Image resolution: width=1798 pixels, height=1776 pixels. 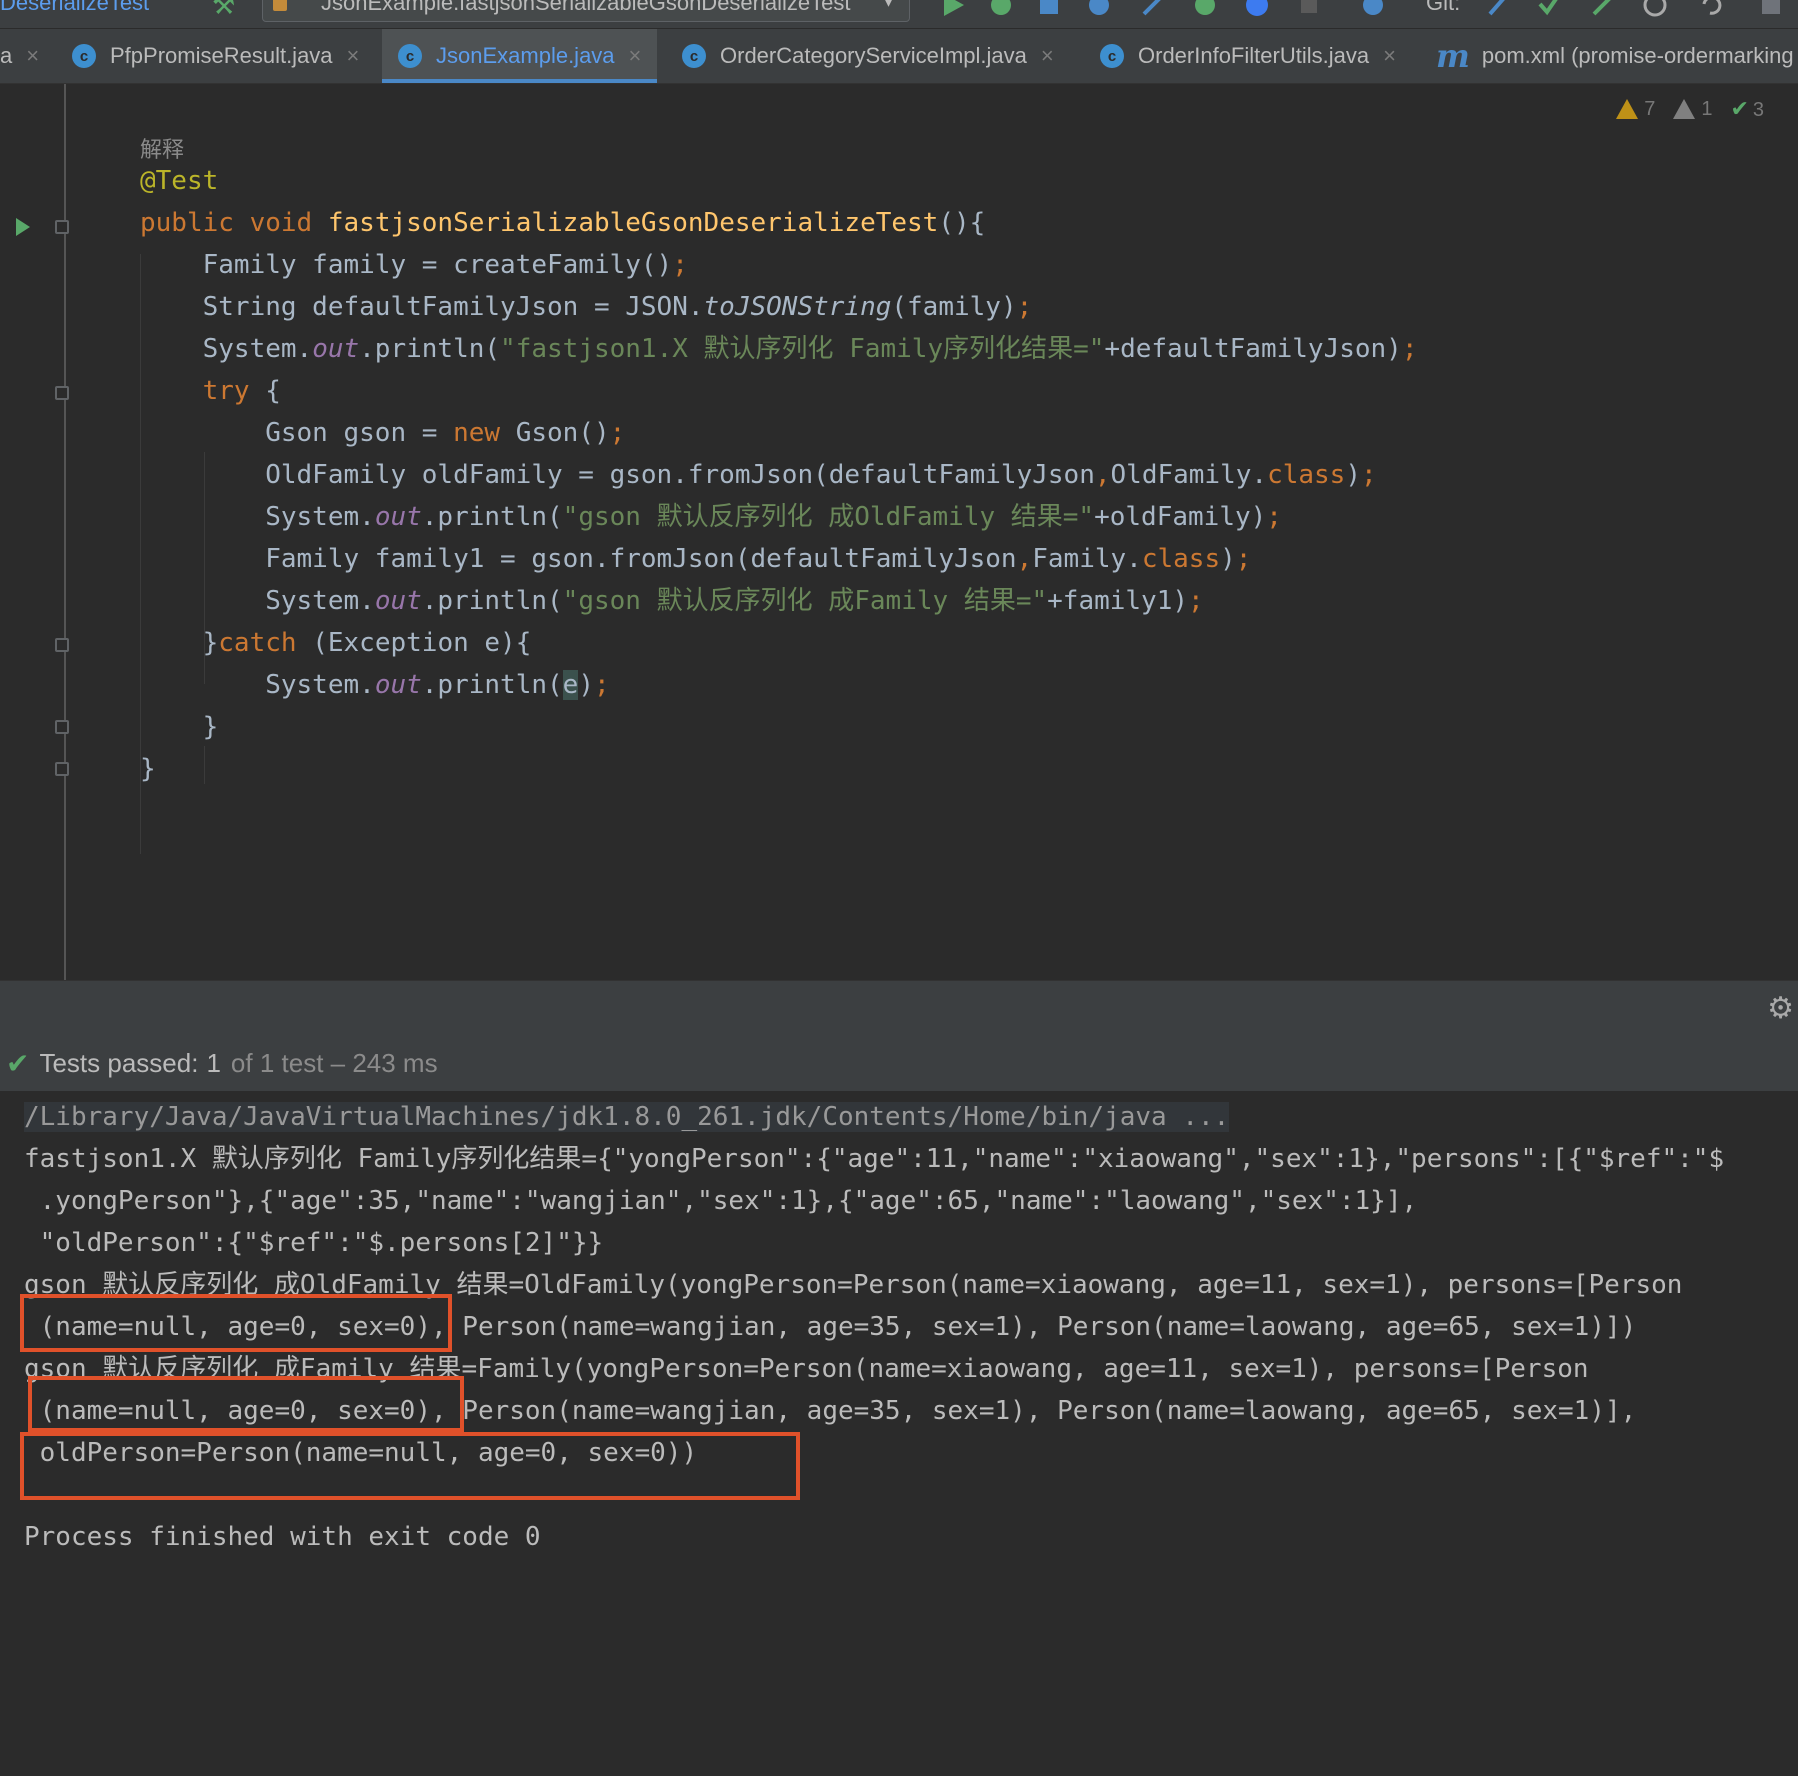 I want to click on tab-pfp-promise-result: c PfpPromiseResult.java ×, so click(x=215, y=56).